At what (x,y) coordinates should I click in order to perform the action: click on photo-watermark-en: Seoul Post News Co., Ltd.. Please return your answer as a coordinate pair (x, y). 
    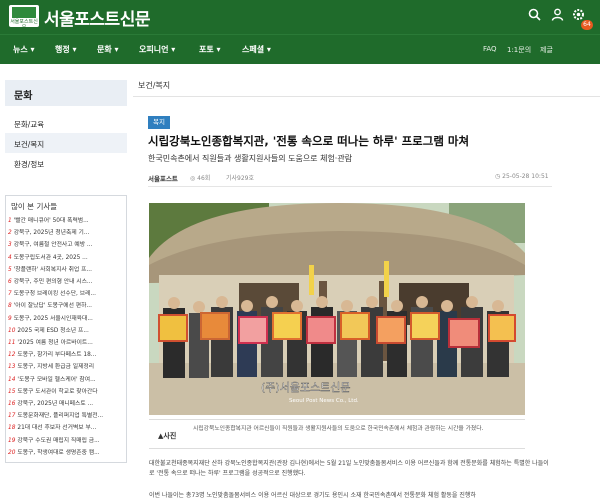
    Looking at the image, I should click on (324, 401).